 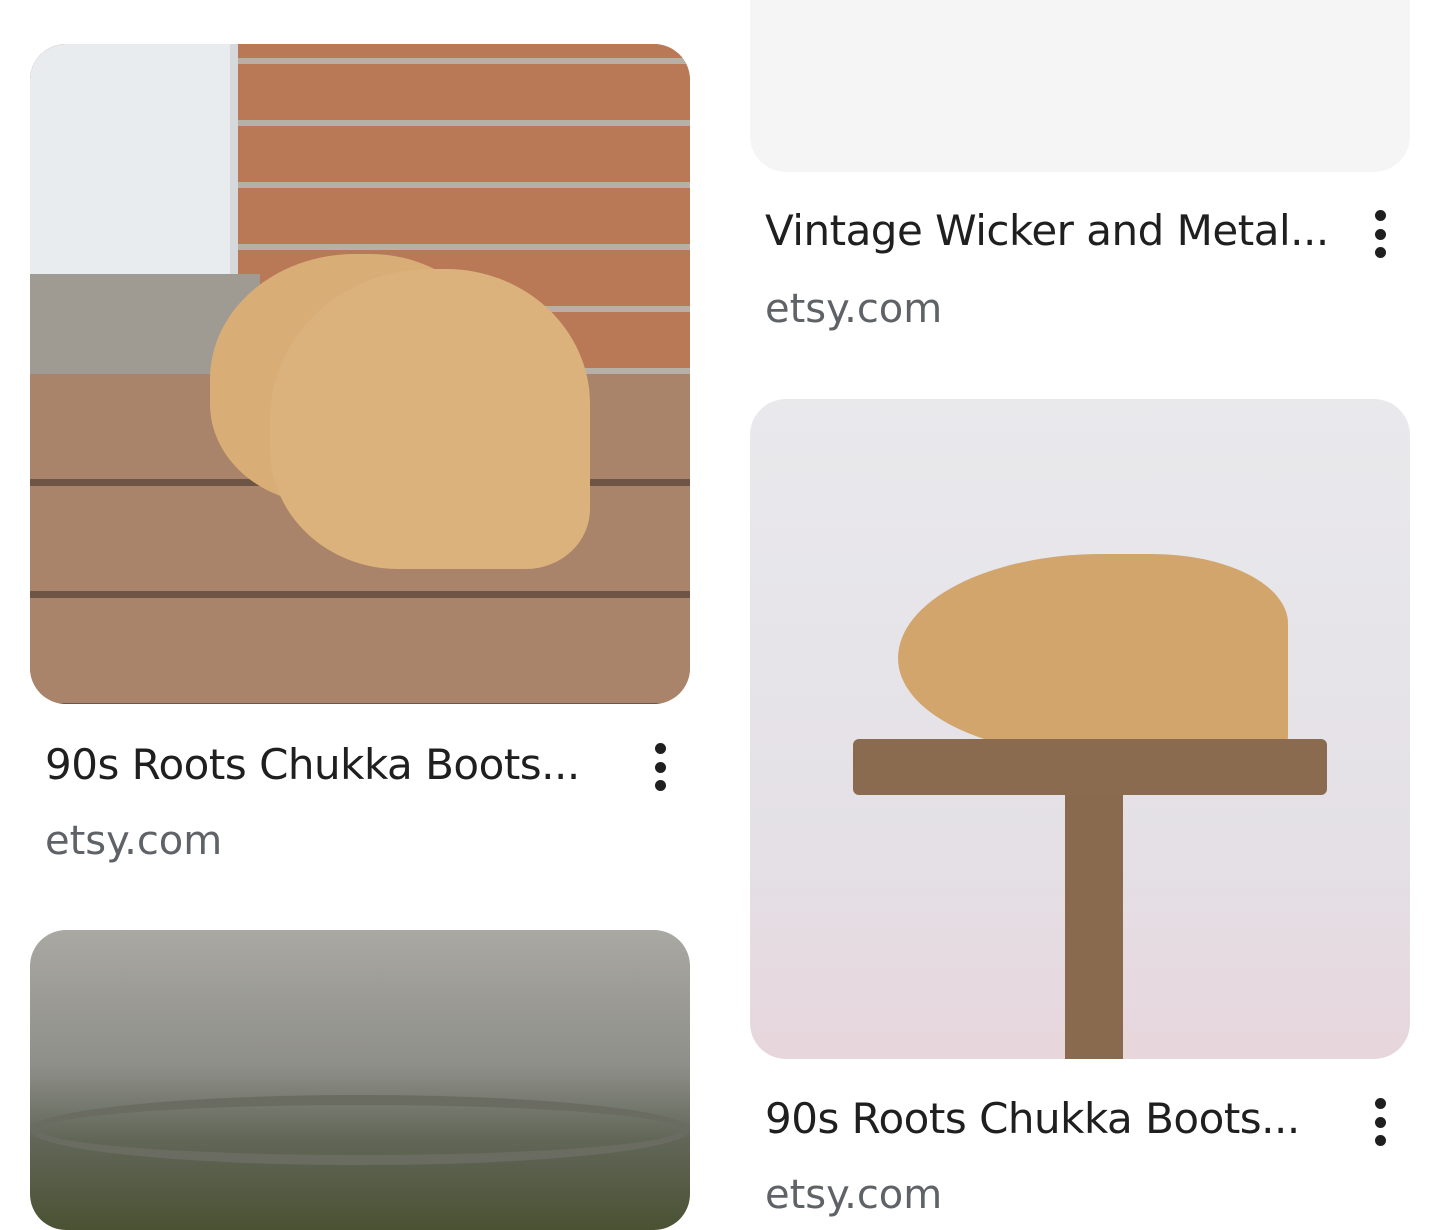 What do you see at coordinates (360, 1130) in the screenshot?
I see `tin-rim` at bounding box center [360, 1130].